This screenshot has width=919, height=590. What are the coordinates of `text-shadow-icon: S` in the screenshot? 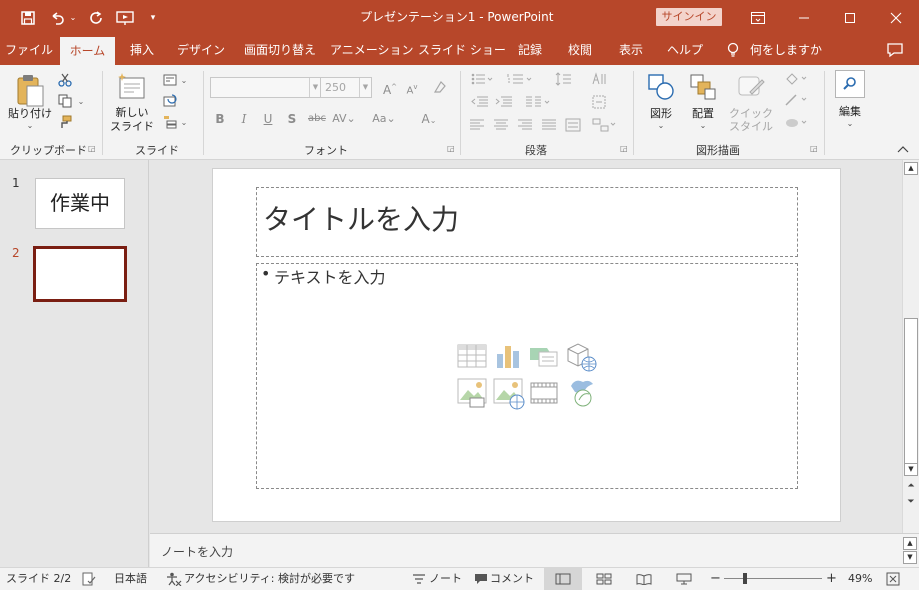 It's located at (292, 119).